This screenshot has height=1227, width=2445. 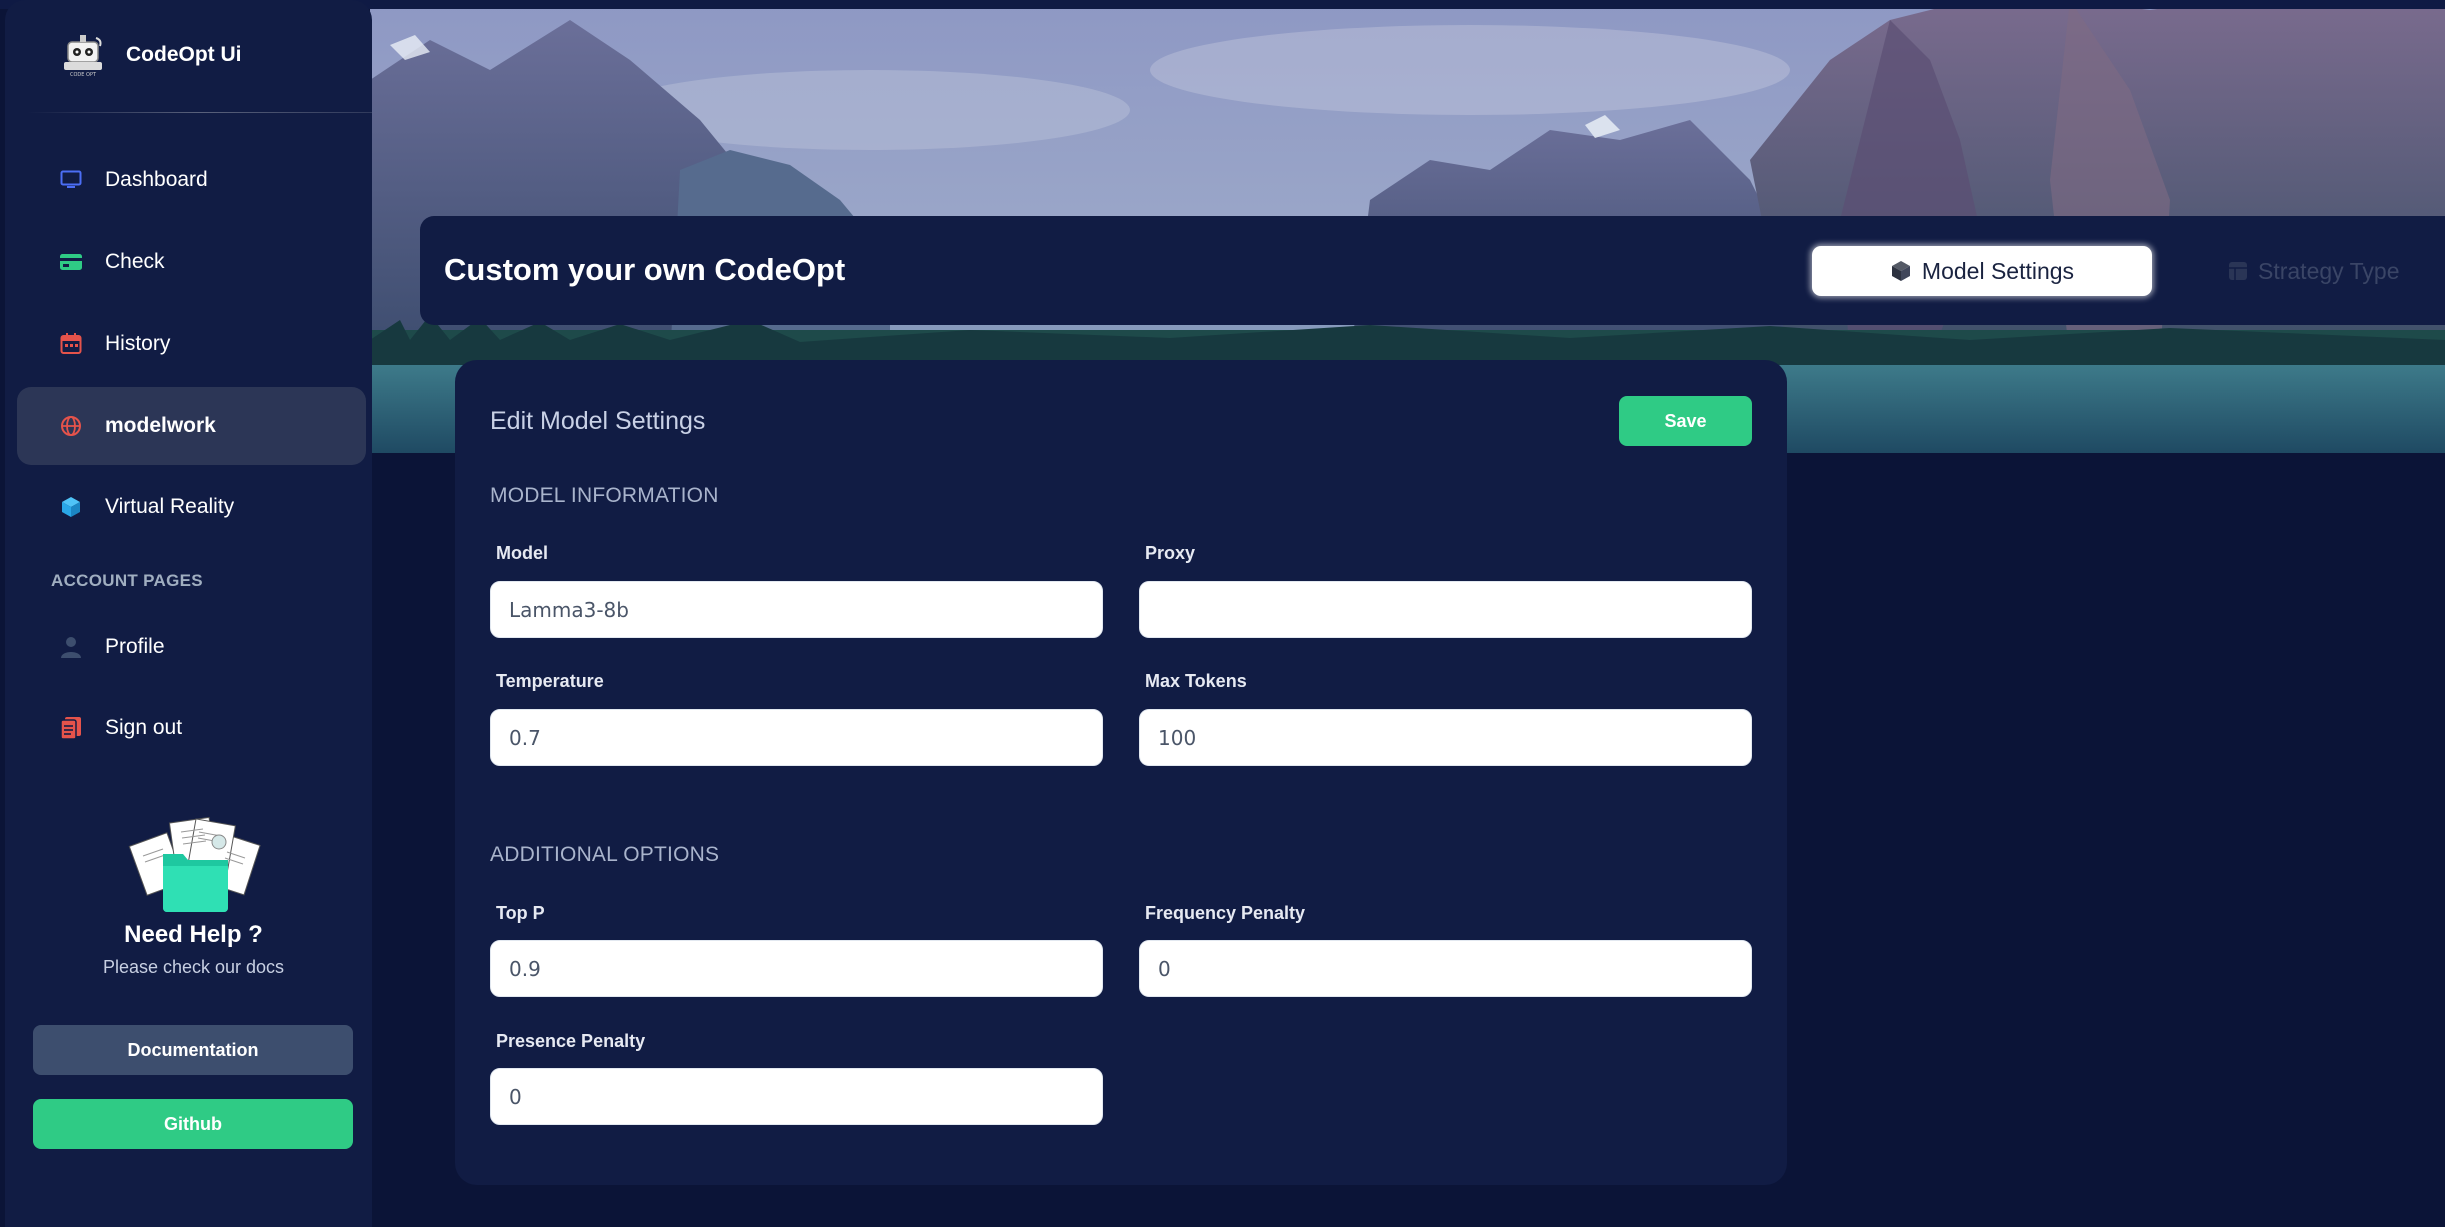 What do you see at coordinates (796, 1096) in the screenshot?
I see `presence-penalty-input` at bounding box center [796, 1096].